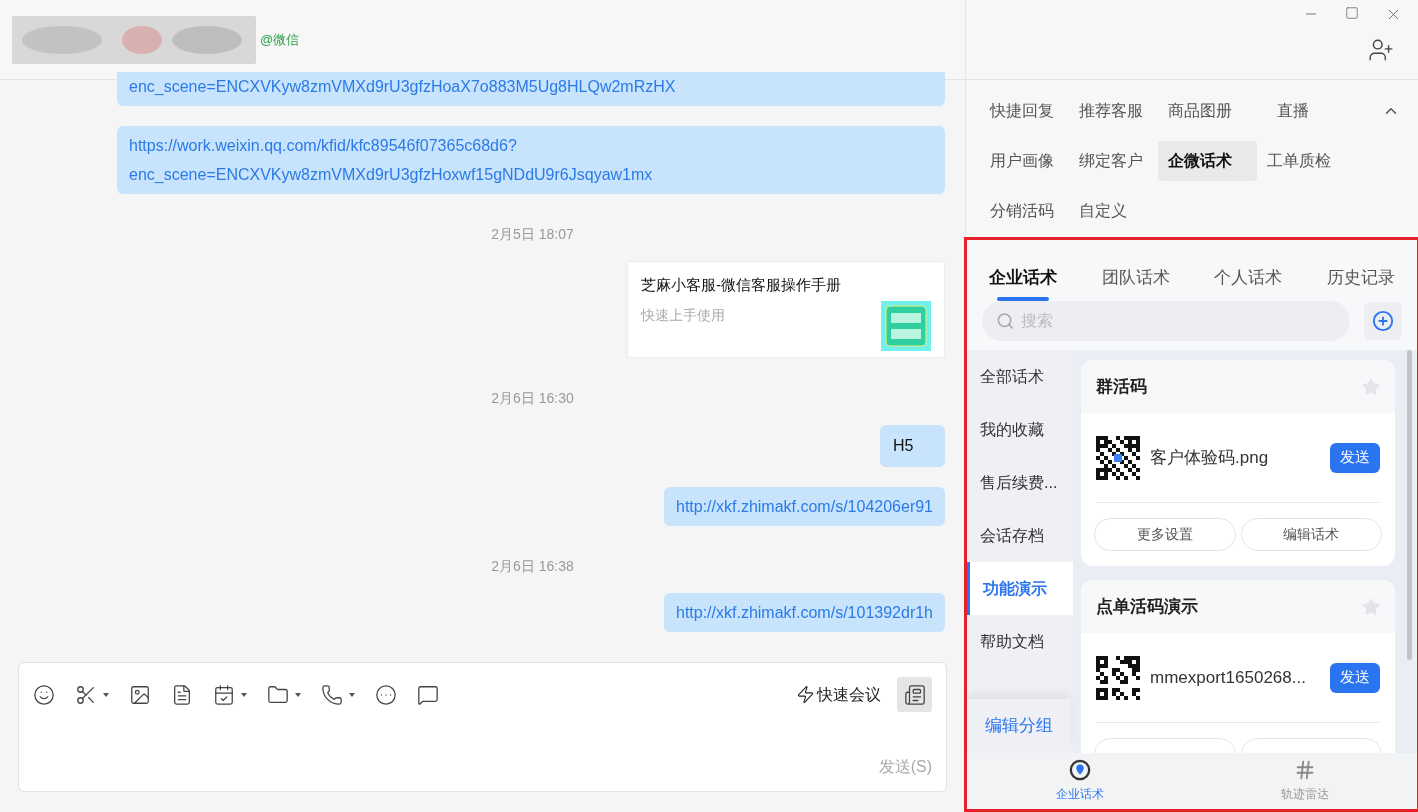 The height and width of the screenshot is (812, 1418). I want to click on timestamp: 2月5日 18:07, so click(532, 234).